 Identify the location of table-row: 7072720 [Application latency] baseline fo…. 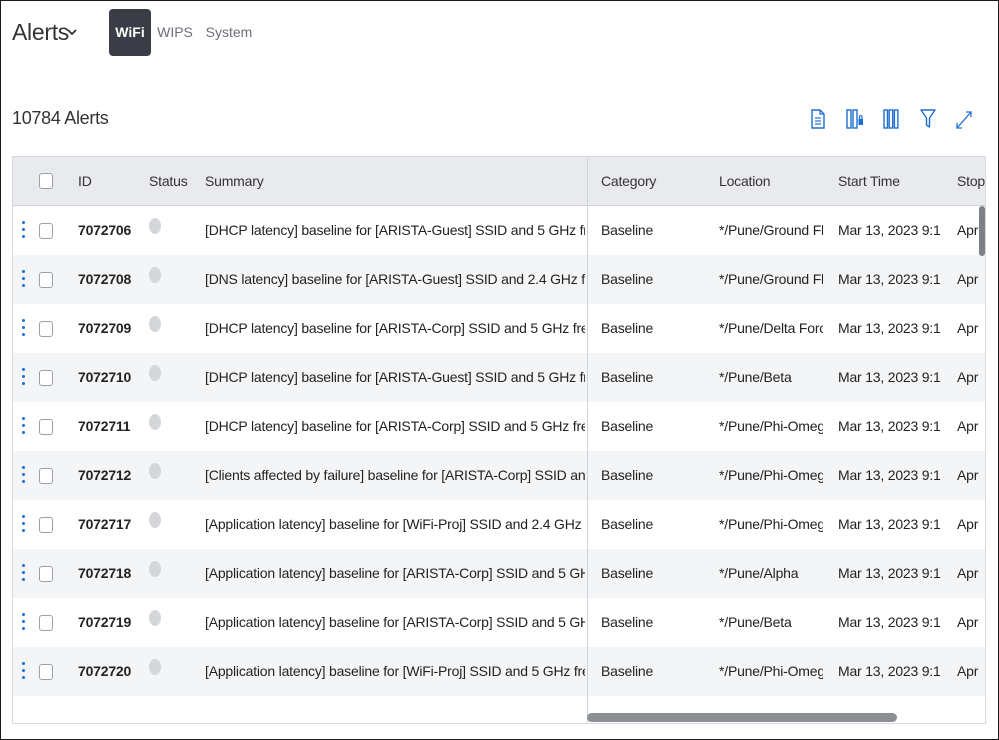
(499, 671).